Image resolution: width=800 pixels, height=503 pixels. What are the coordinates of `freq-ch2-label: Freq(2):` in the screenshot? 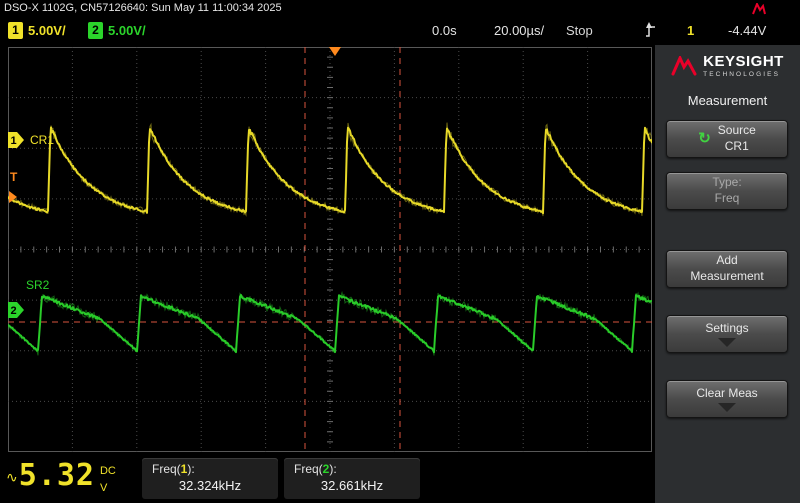 It's located at (352, 469).